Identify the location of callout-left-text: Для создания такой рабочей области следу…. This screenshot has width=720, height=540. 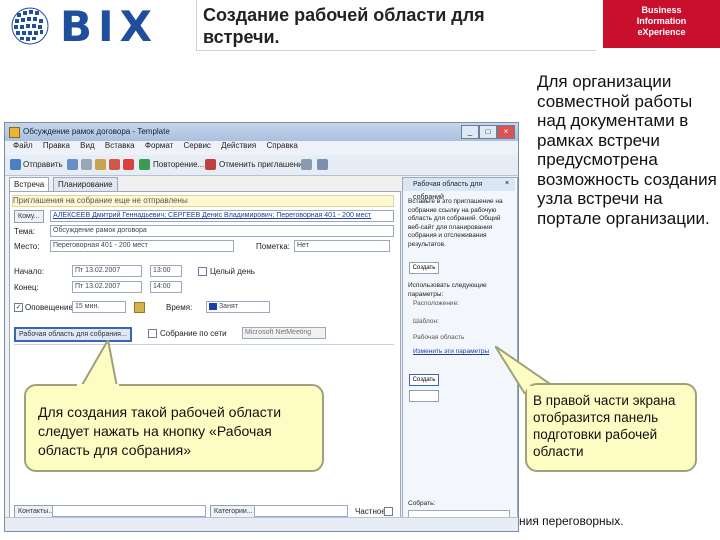
(160, 431).